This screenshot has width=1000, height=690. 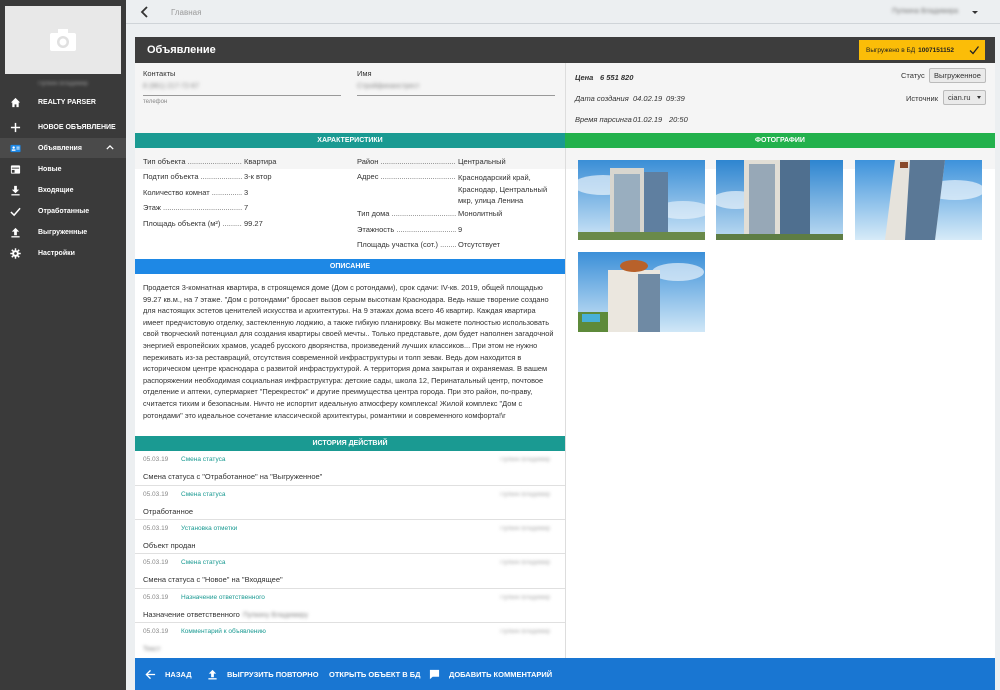 I want to click on characteristics-header: ХАРАКТЕРИСТИКИ, so click(x=350, y=140).